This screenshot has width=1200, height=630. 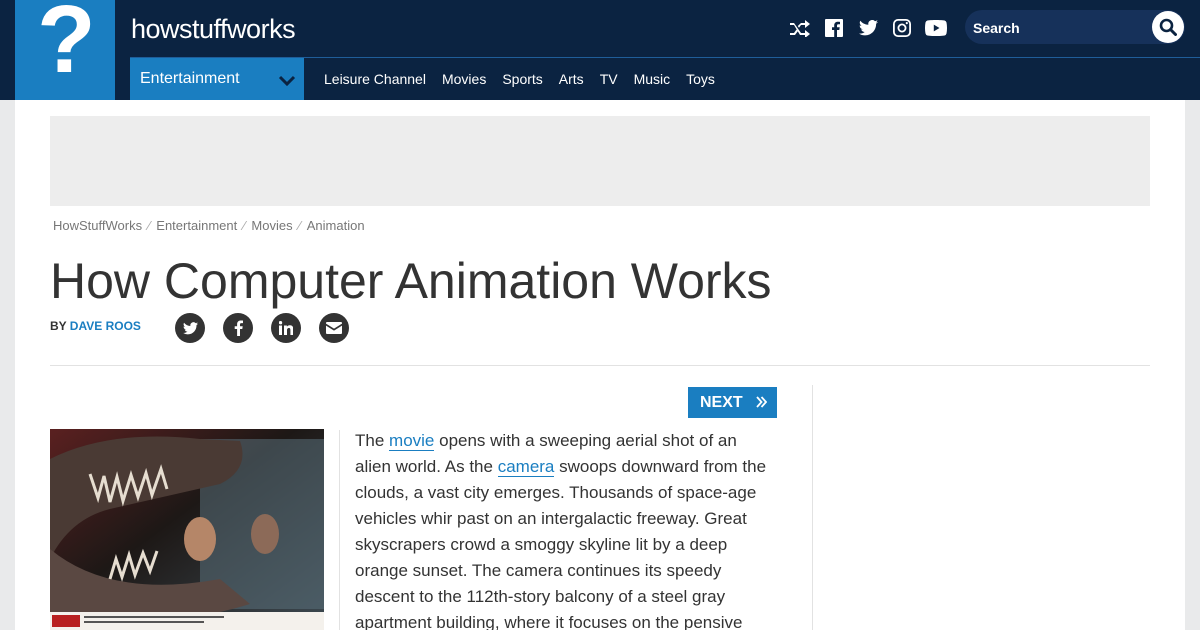 I want to click on breadcrumb-item-entertainment: Entertainment, so click(x=196, y=225).